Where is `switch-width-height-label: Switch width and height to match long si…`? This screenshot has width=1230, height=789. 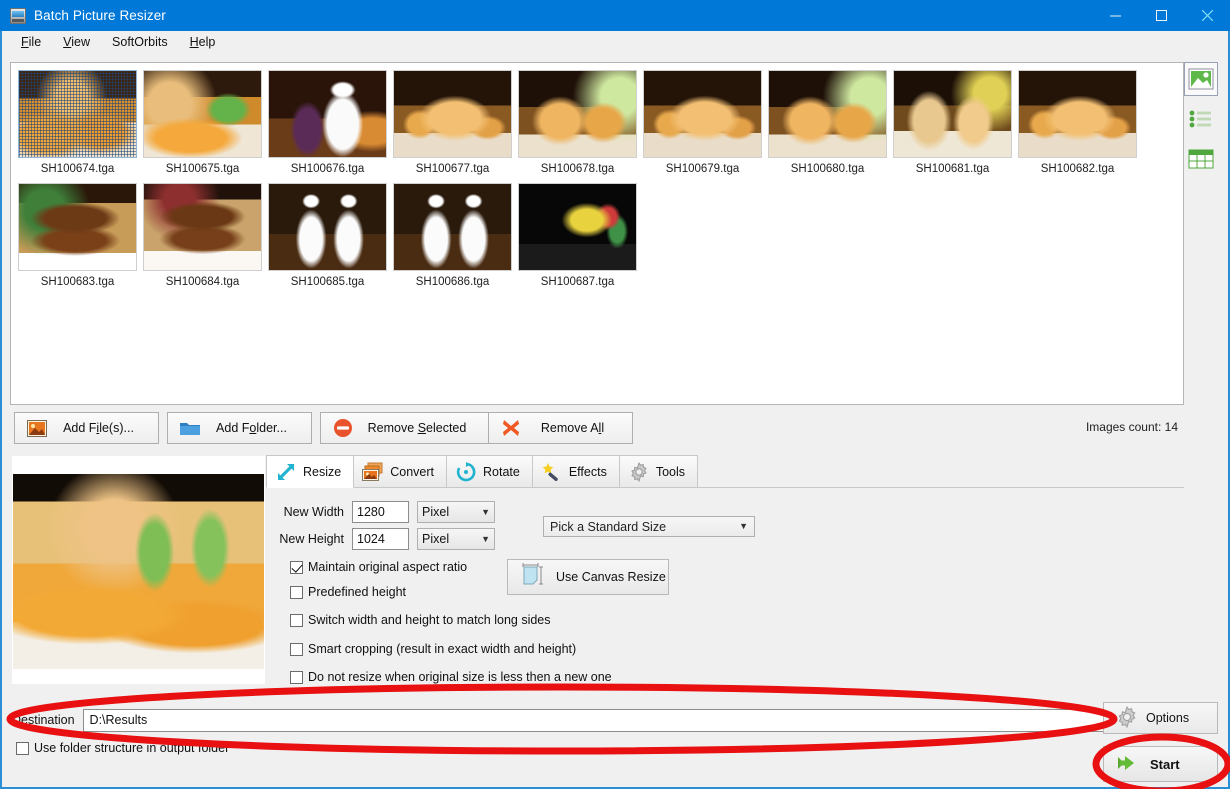 switch-width-height-label: Switch width and height to match long si… is located at coordinates (429, 620).